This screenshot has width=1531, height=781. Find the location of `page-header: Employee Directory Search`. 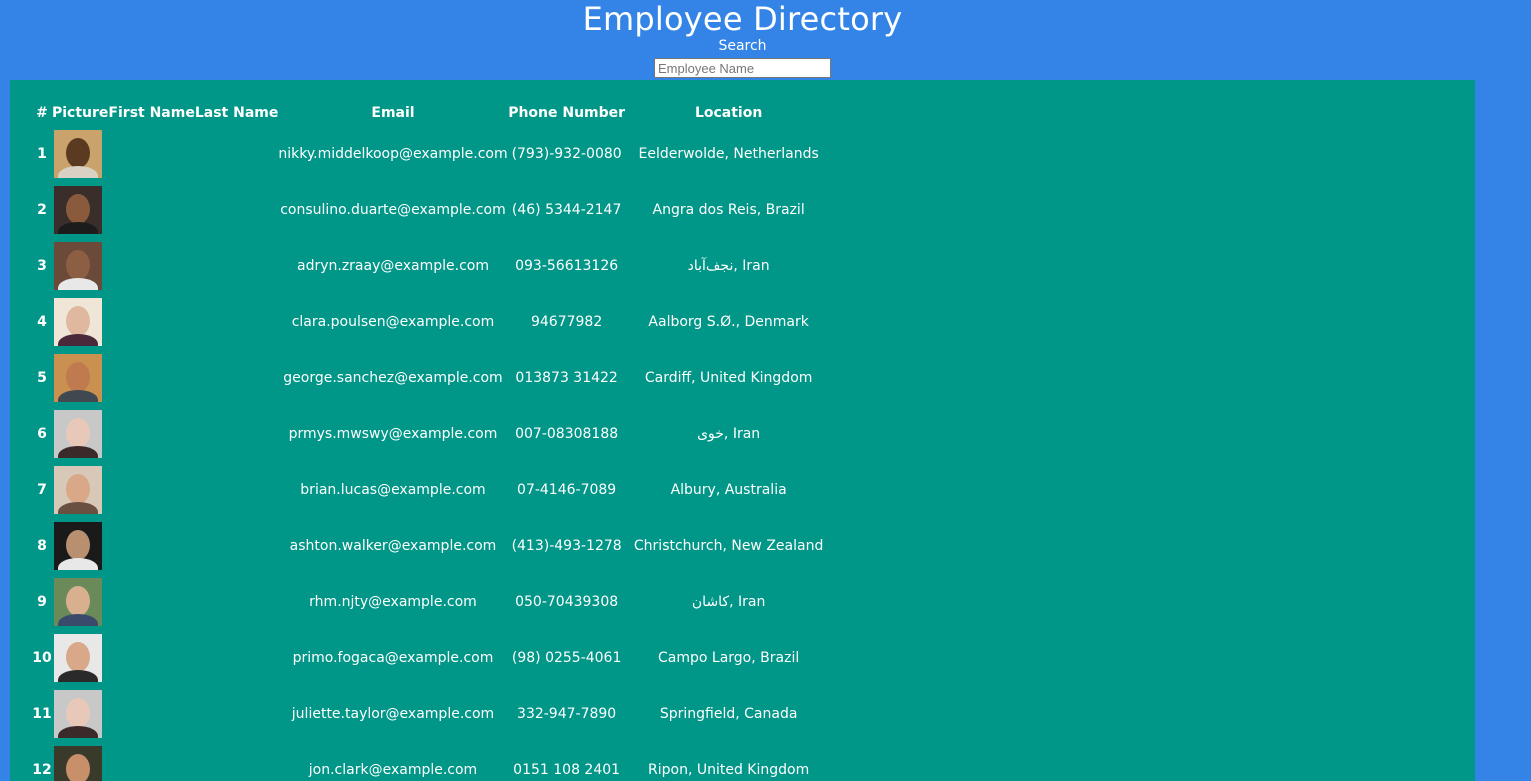

page-header: Employee Directory Search is located at coordinates (742, 39).